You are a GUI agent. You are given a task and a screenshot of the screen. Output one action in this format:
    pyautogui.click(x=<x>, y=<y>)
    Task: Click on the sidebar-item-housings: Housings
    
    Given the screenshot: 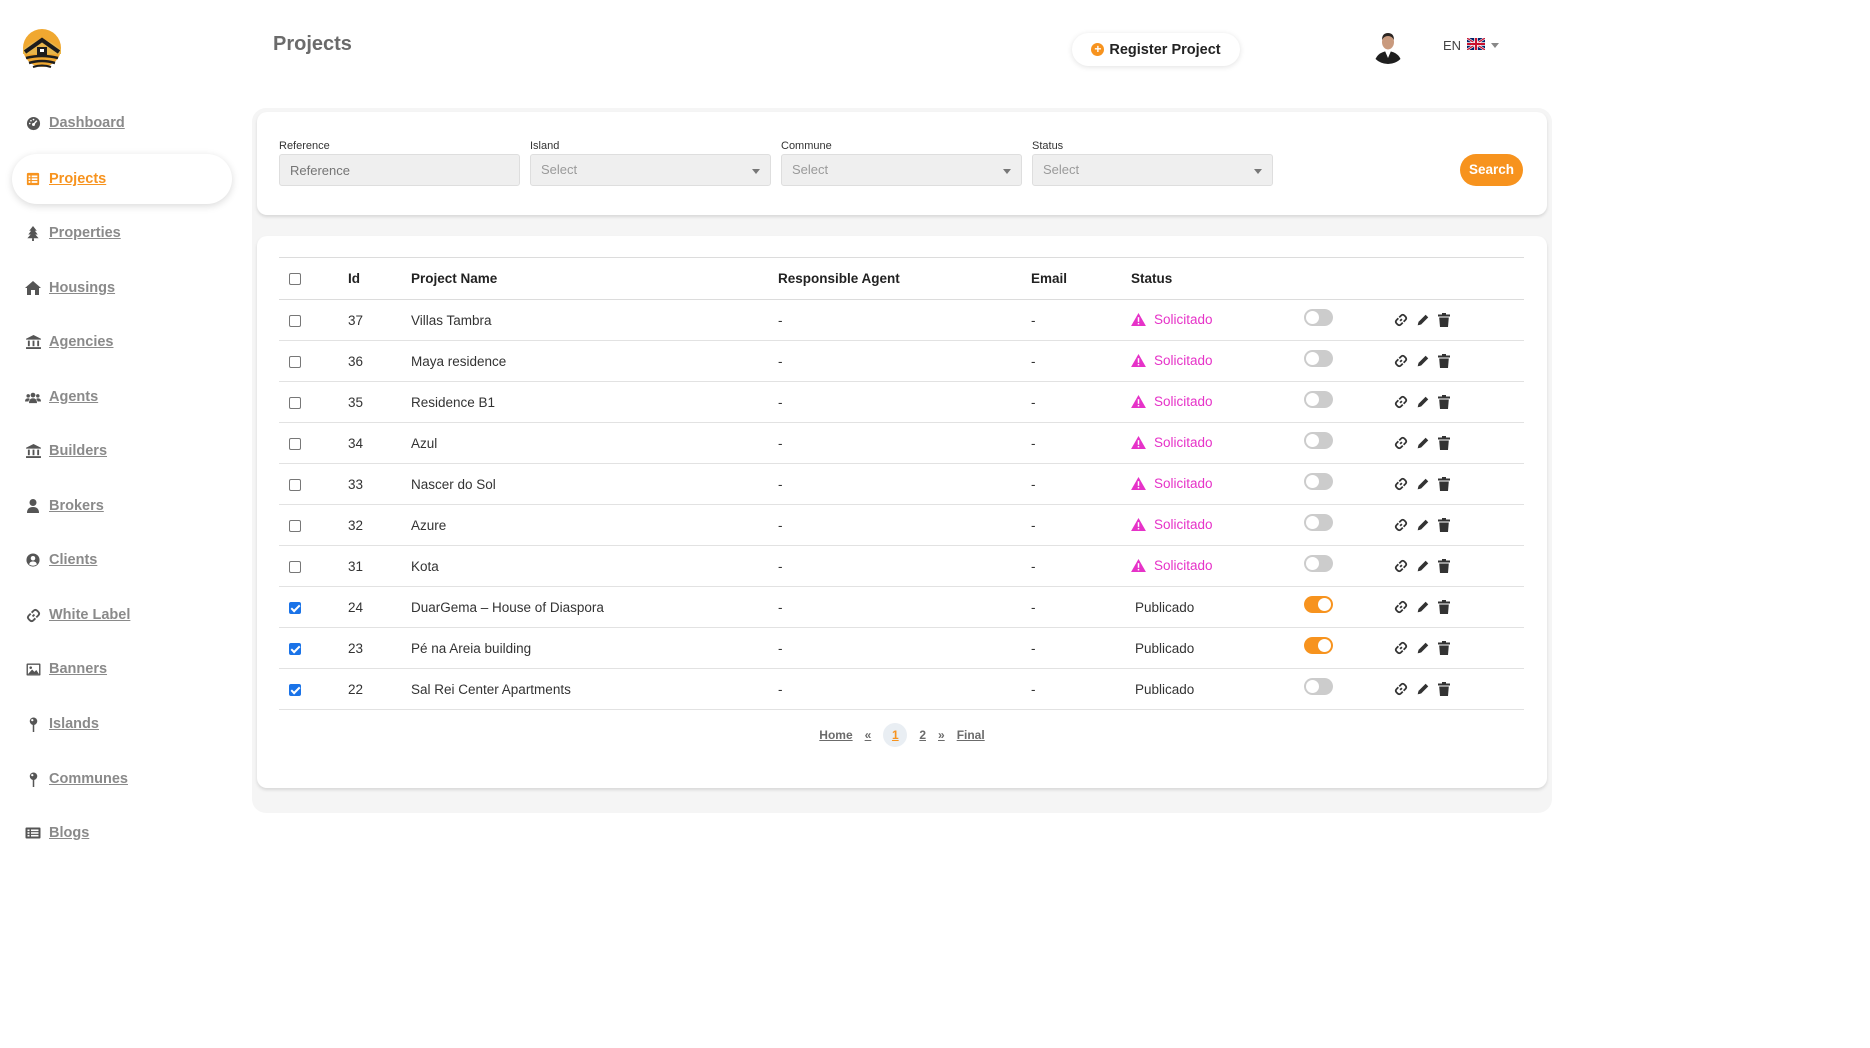 What is the action you would take?
    pyautogui.click(x=122, y=288)
    